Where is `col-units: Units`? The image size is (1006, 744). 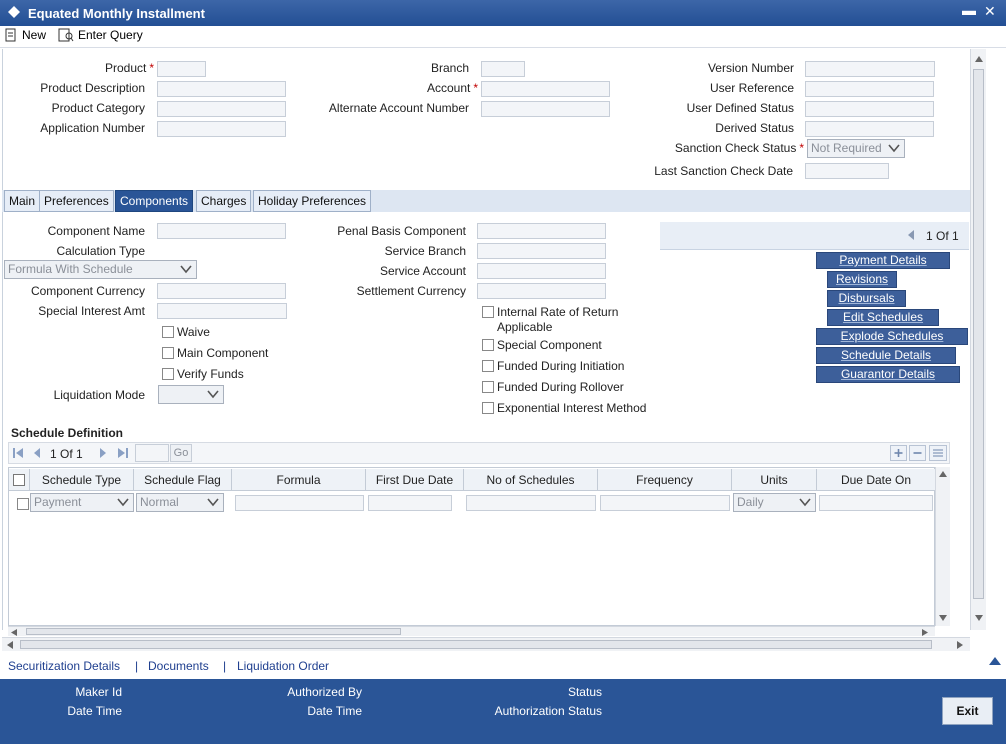 col-units: Units is located at coordinates (774, 480).